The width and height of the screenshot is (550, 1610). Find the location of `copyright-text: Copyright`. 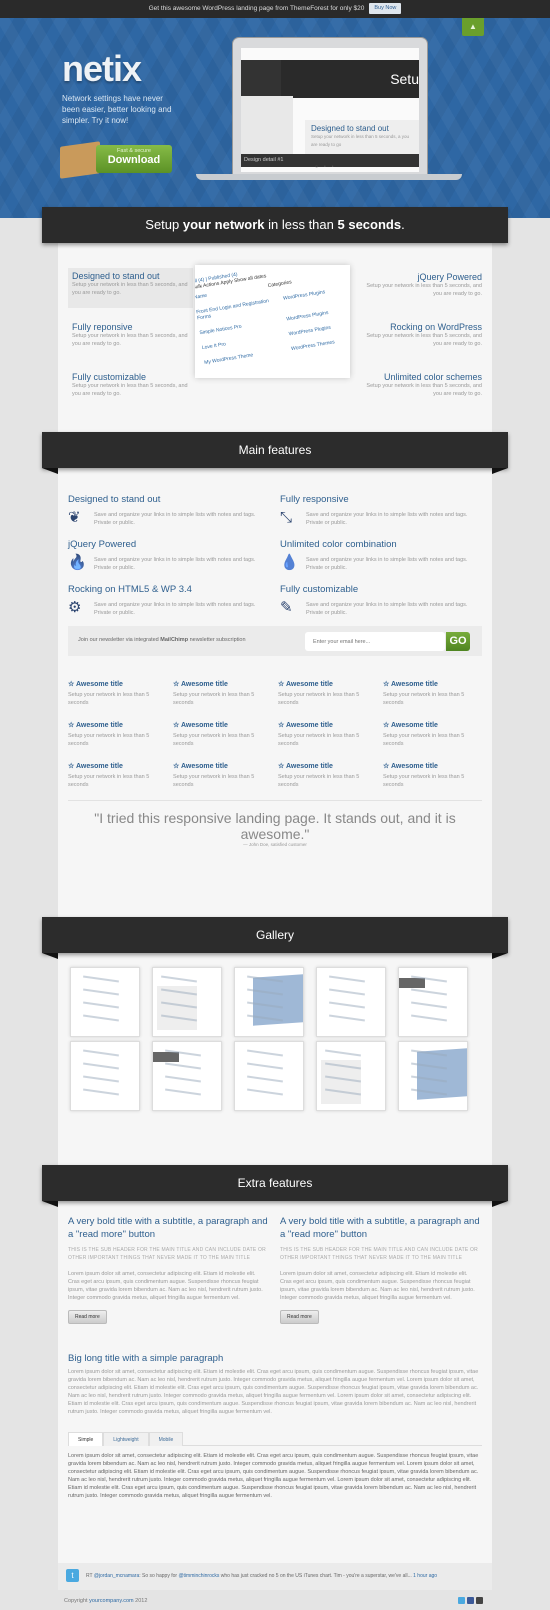

copyright-text: Copyright is located at coordinates (77, 1601).